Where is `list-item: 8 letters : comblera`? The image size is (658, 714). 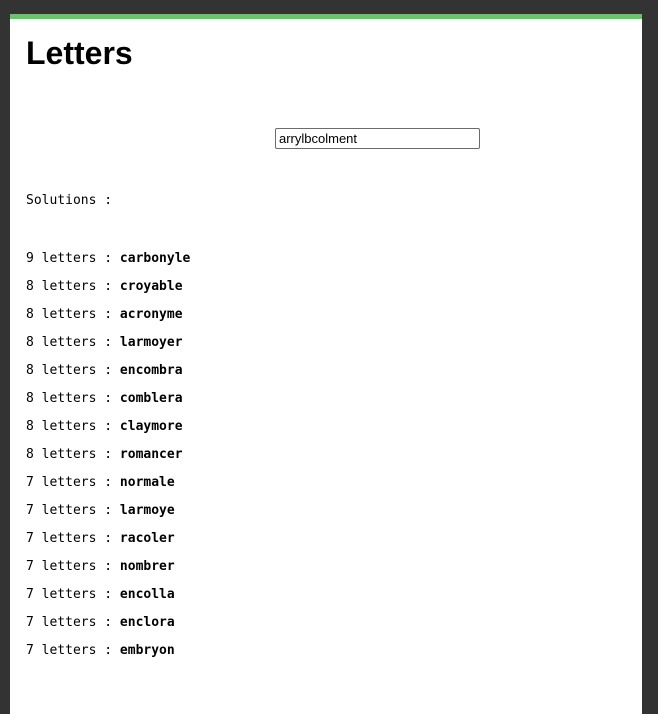
list-item: 8 letters : comblera is located at coordinates (108, 405).